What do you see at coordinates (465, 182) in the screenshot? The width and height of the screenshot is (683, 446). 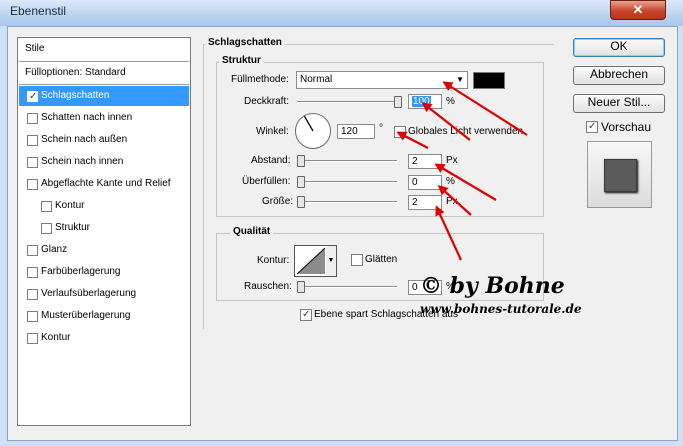 I see `arrow-distance` at bounding box center [465, 182].